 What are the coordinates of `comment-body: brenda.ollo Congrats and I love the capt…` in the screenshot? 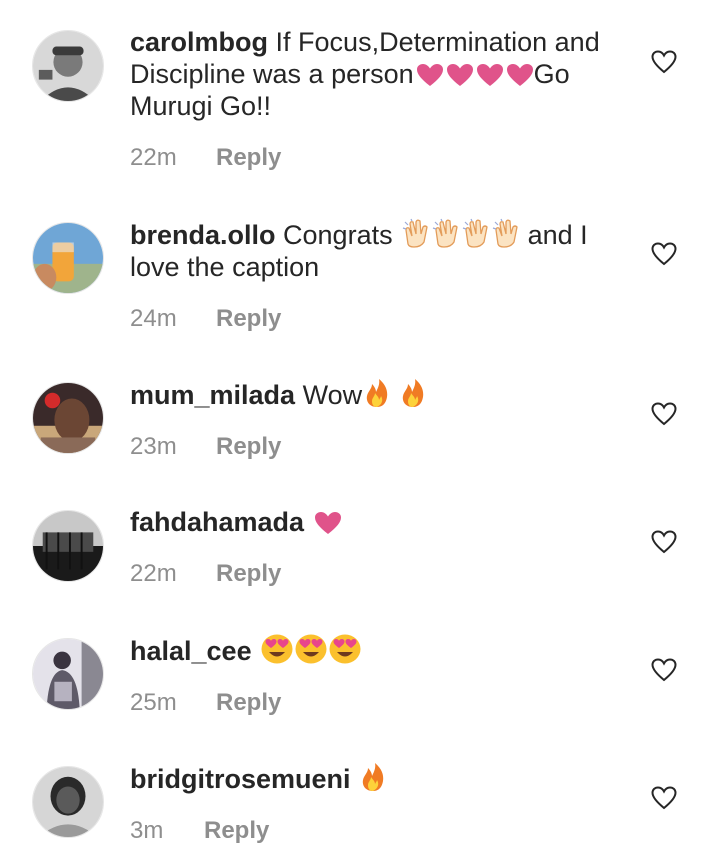 It's located at (385, 275).